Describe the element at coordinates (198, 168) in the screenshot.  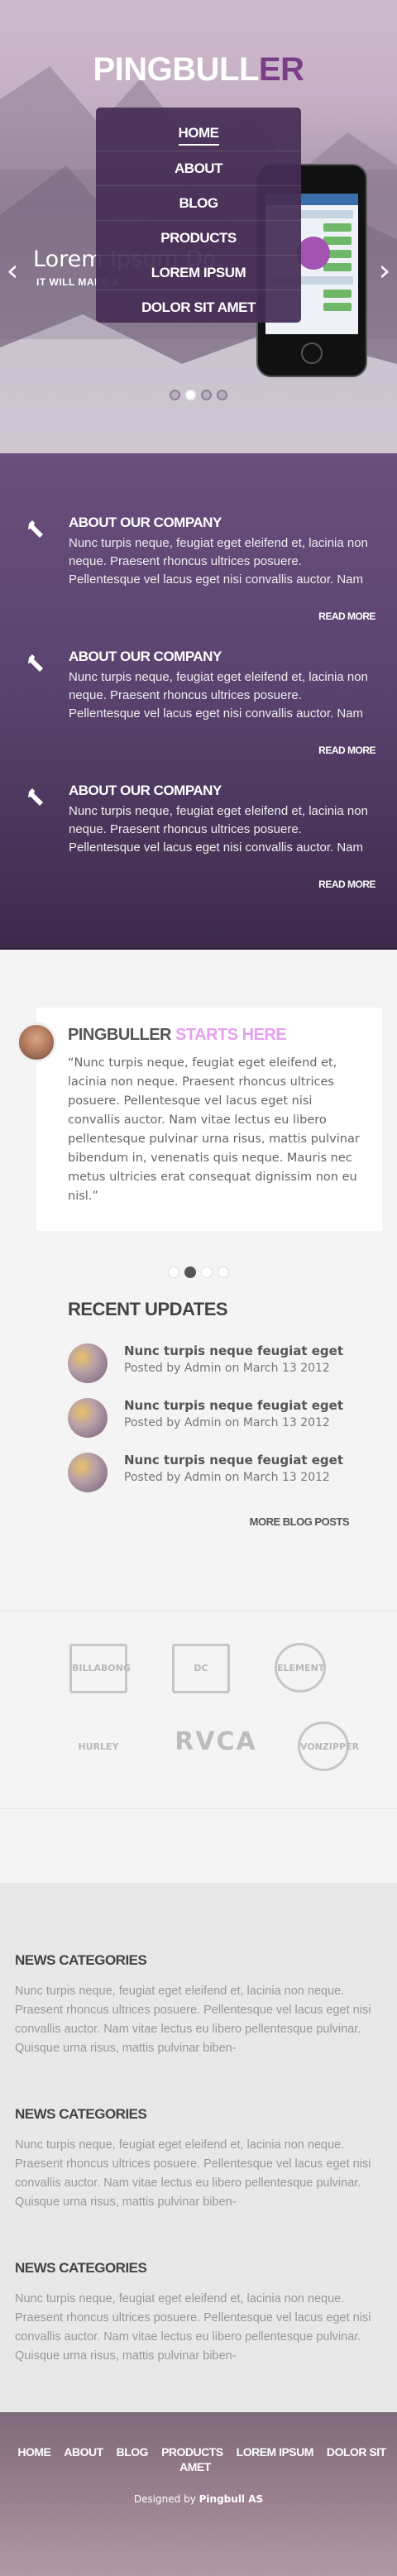
I see `nav-item-about: ABOUT` at that location.